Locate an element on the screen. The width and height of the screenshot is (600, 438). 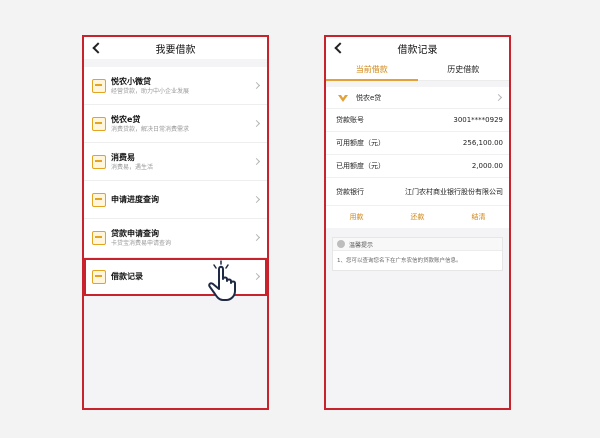
repay-button: 还款 is located at coordinates (417, 217).